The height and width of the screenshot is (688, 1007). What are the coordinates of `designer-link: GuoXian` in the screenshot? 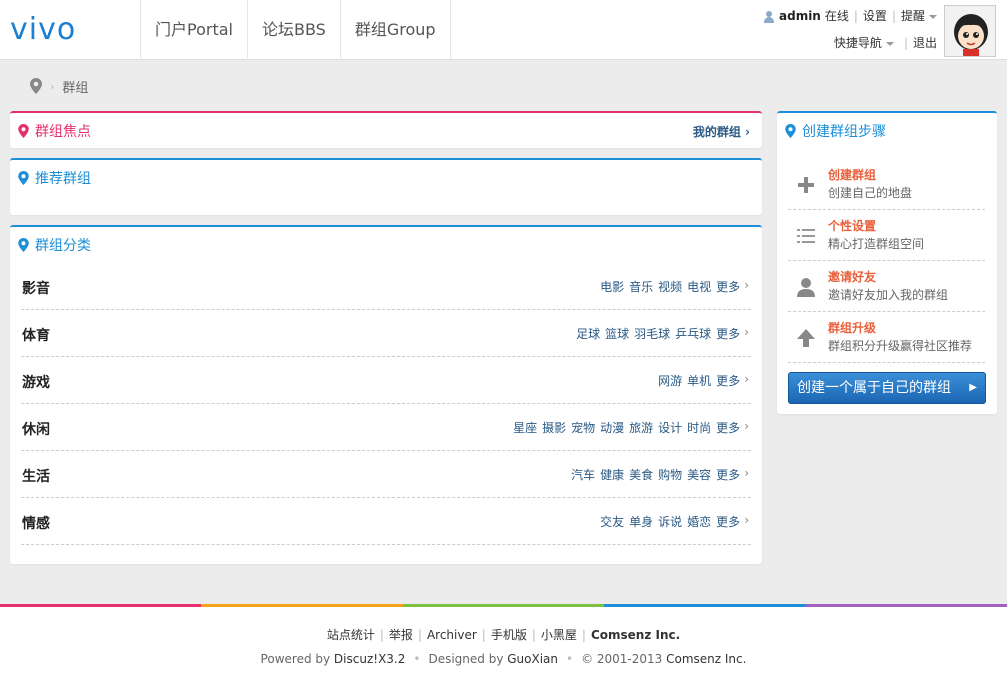 It's located at (532, 659).